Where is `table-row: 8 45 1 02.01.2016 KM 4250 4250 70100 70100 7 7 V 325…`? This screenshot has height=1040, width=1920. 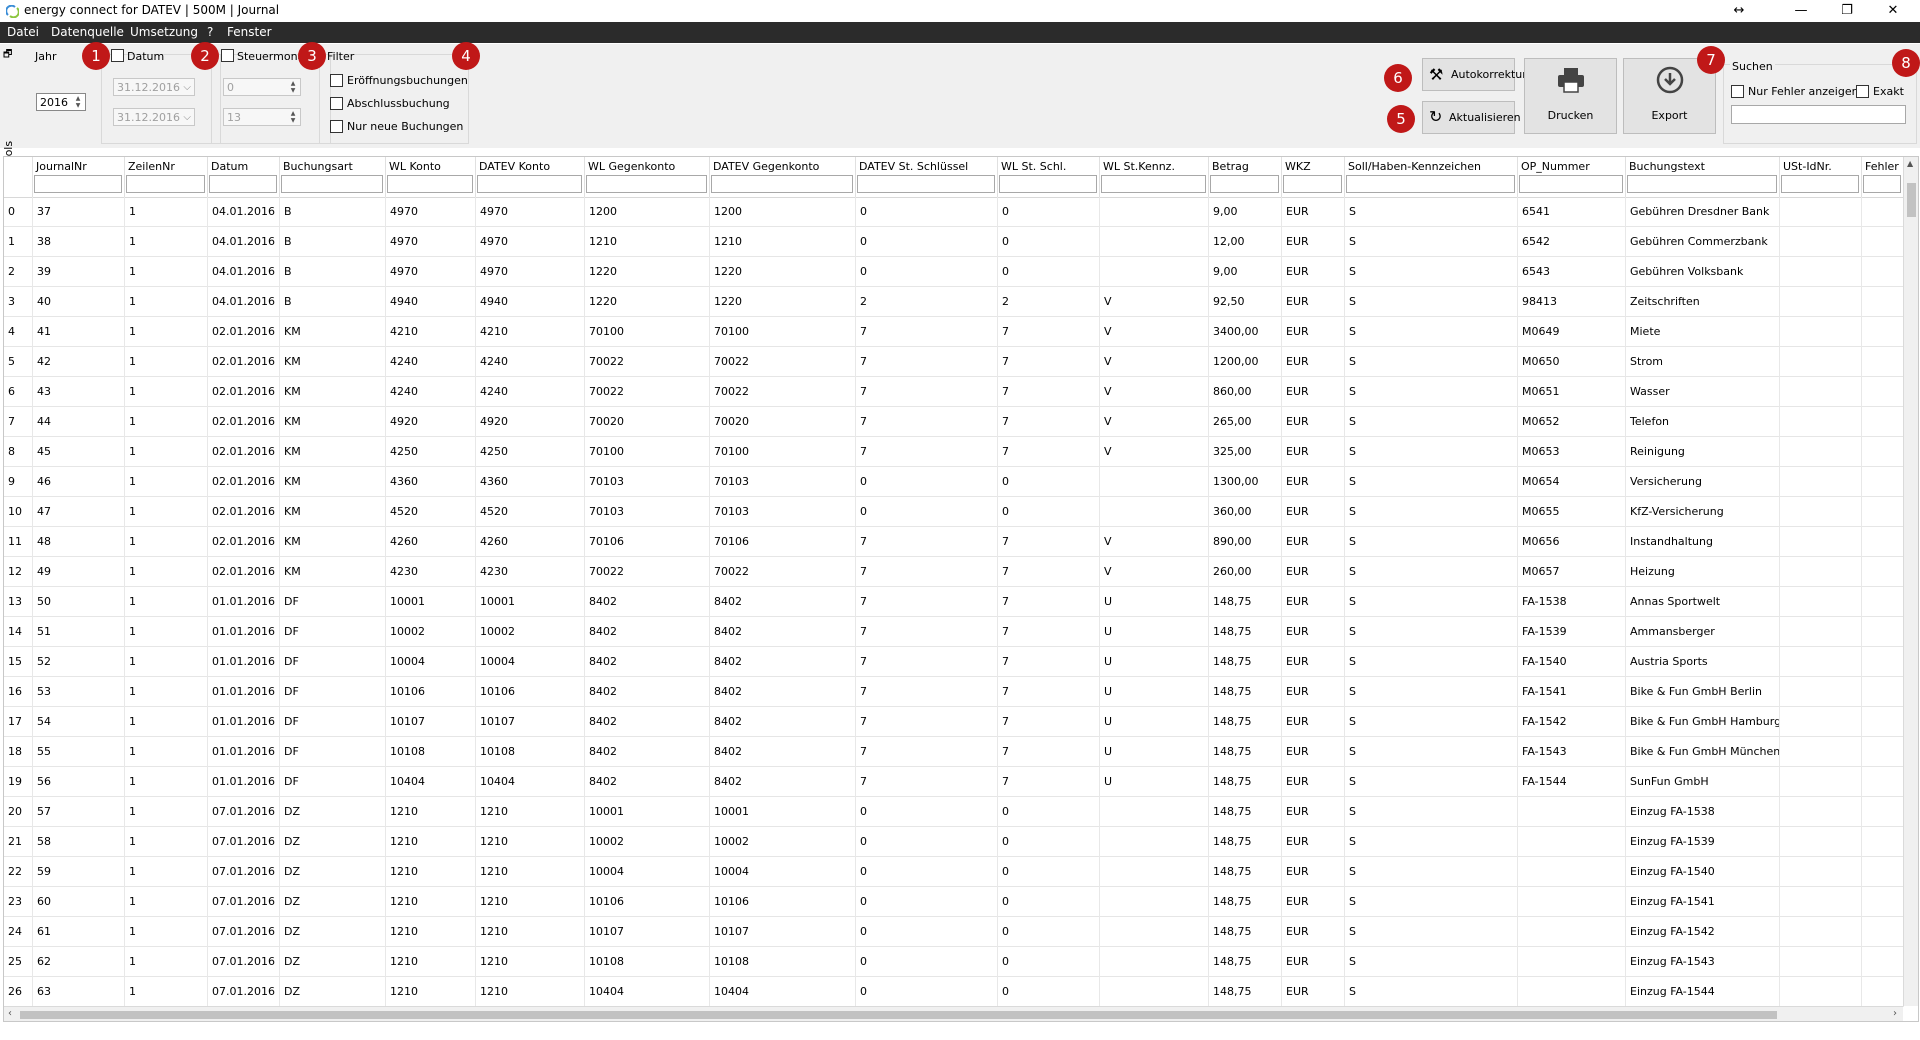
table-row: 8 45 1 02.01.2016 KM 4250 4250 70100 70100 7 7 V 325… is located at coordinates (954, 452).